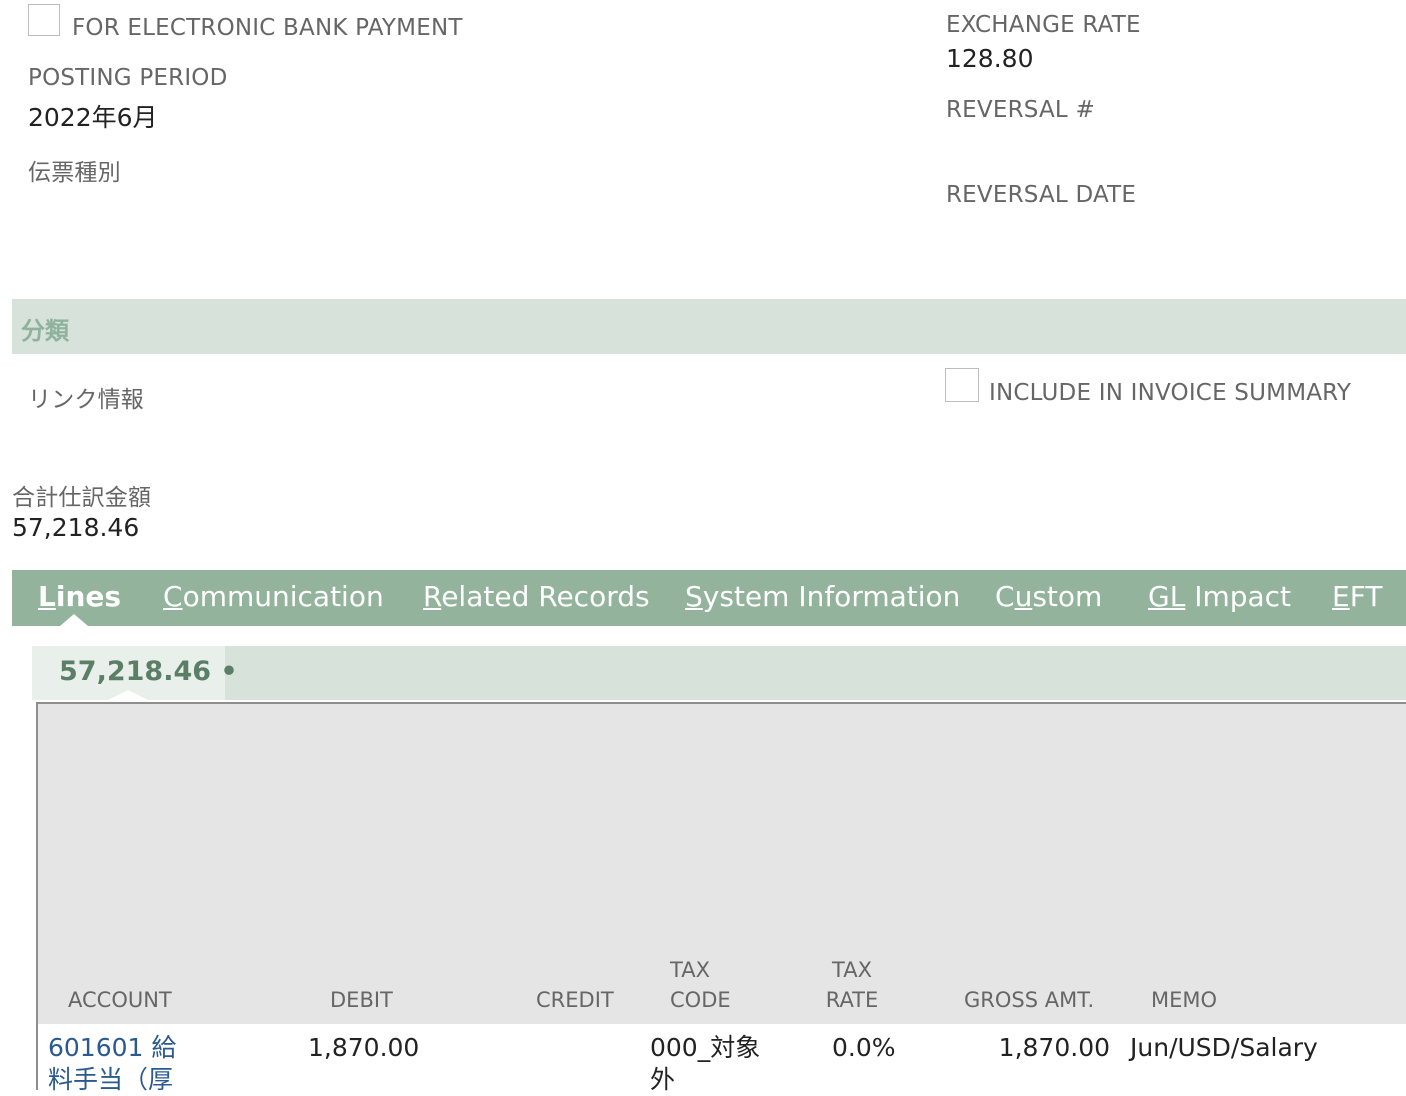  Describe the element at coordinates (82, 498) in the screenshot. I see `total-amount-label: 合計仕訳金額` at that location.